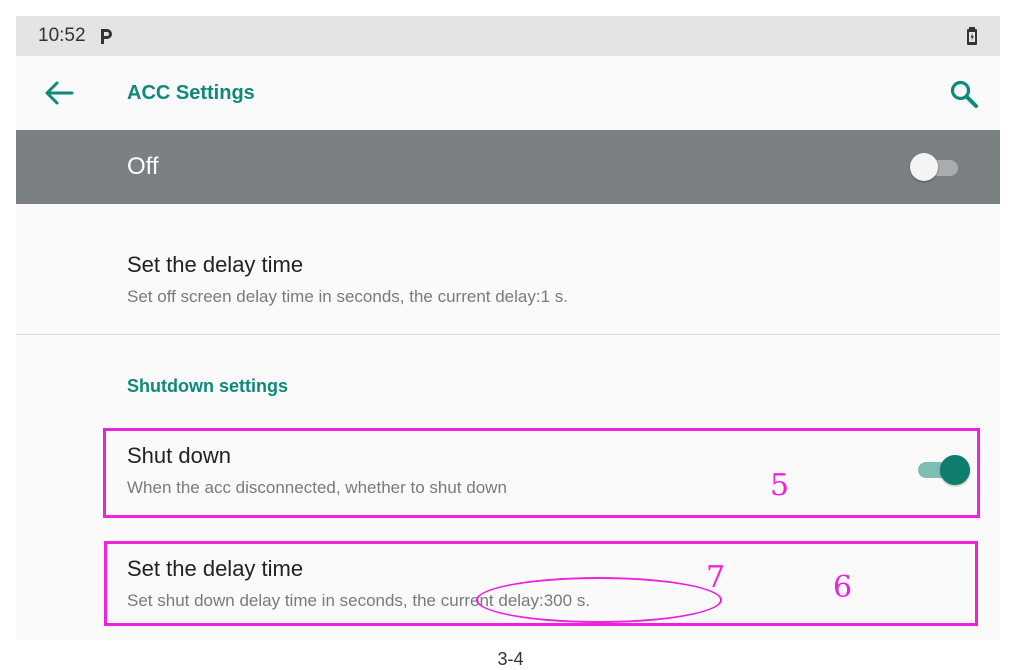 Image resolution: width=1021 pixels, height=670 pixels. What do you see at coordinates (508, 334) in the screenshot?
I see `divider` at bounding box center [508, 334].